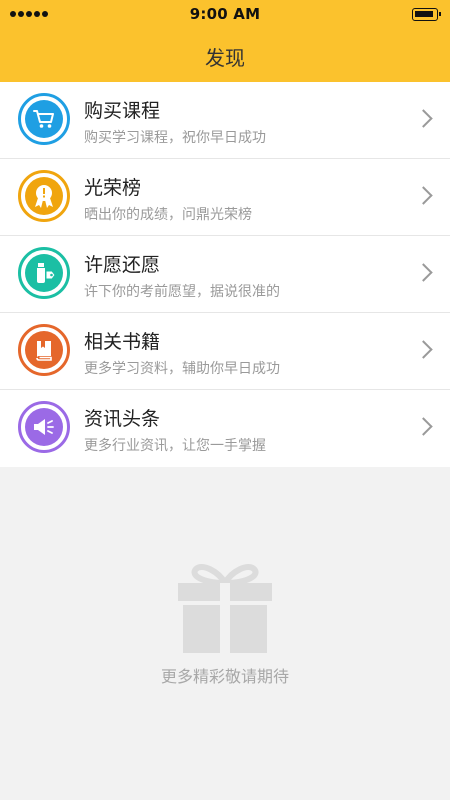 Image resolution: width=450 pixels, height=800 pixels. I want to click on list-item-subtitle: 更多行业资讯，让您一手掌握, so click(175, 446).